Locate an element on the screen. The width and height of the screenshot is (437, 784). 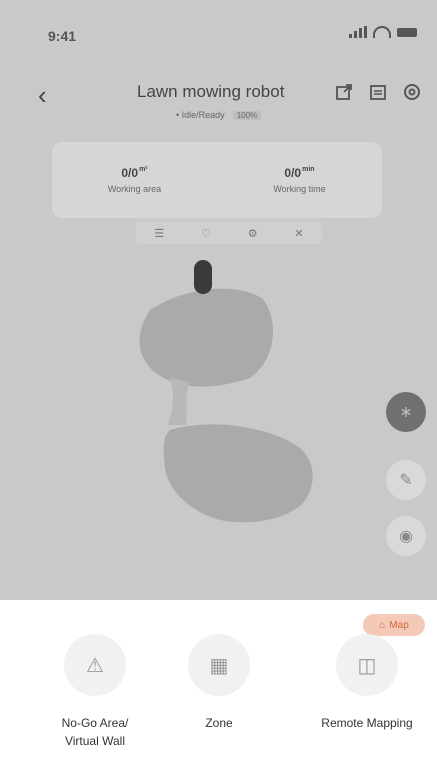
close-icon: ✕ is located at coordinates (299, 233).